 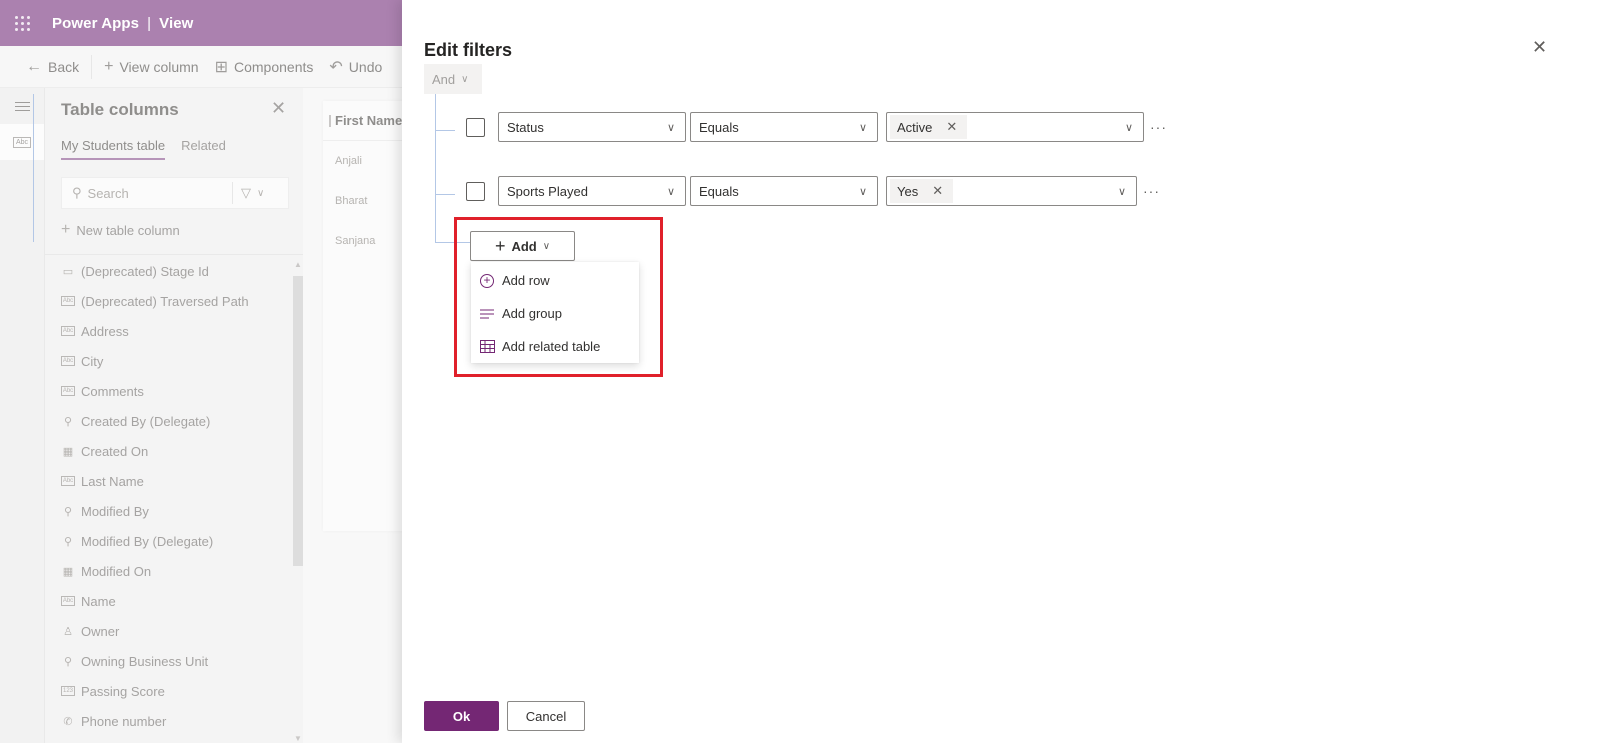 I want to click on related-table-icon, so click(x=487, y=347).